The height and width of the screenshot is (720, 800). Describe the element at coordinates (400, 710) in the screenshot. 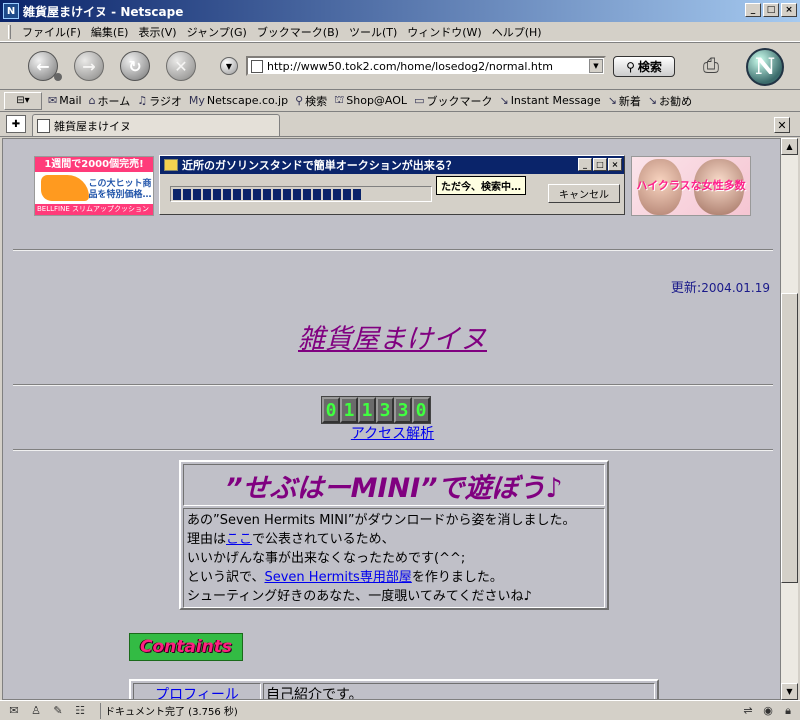

I see `status-bar: ✉ ♙ ✎ ☷ ドキュメント完了 (3.756 秒) ⇌ ◉ 🔒︎` at that location.